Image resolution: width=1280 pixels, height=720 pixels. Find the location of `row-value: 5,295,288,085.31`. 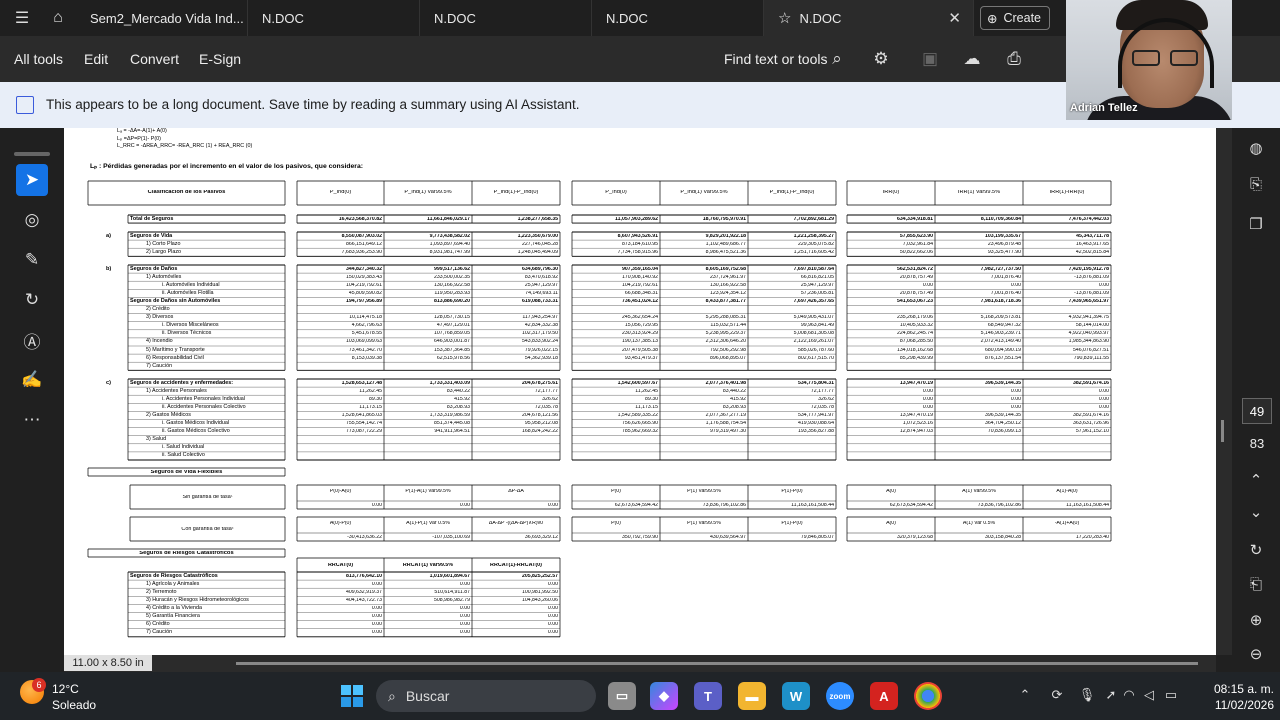

row-value: 5,295,288,085.31 is located at coordinates (725, 318).